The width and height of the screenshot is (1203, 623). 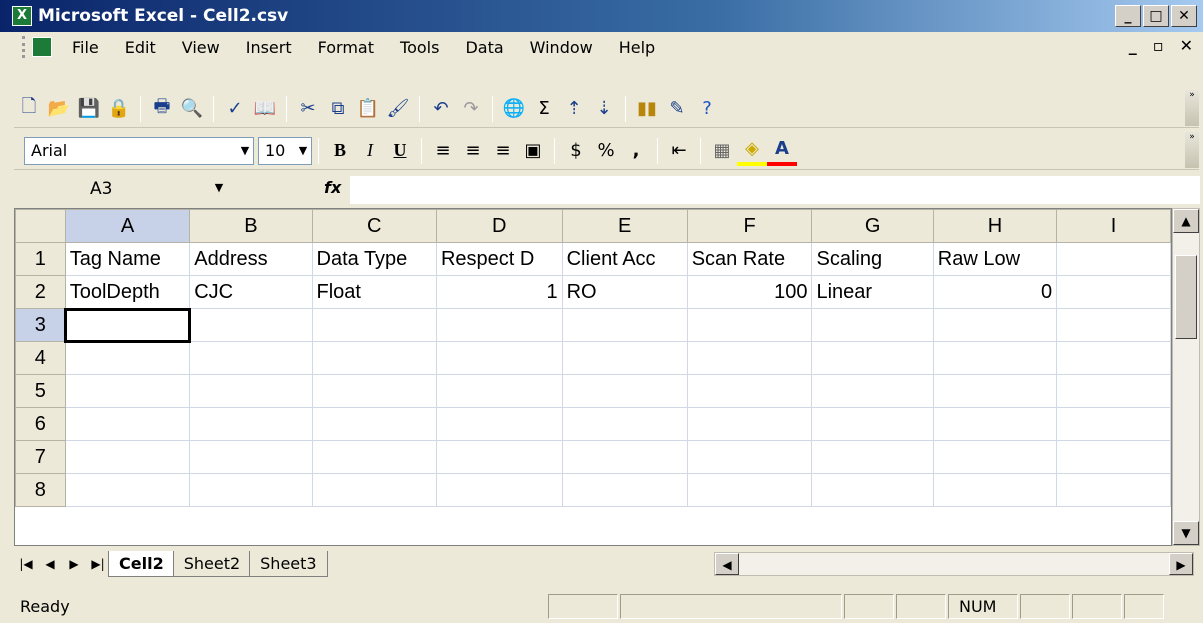 I want to click on decrease-indent-icon: ⇤, so click(x=679, y=151).